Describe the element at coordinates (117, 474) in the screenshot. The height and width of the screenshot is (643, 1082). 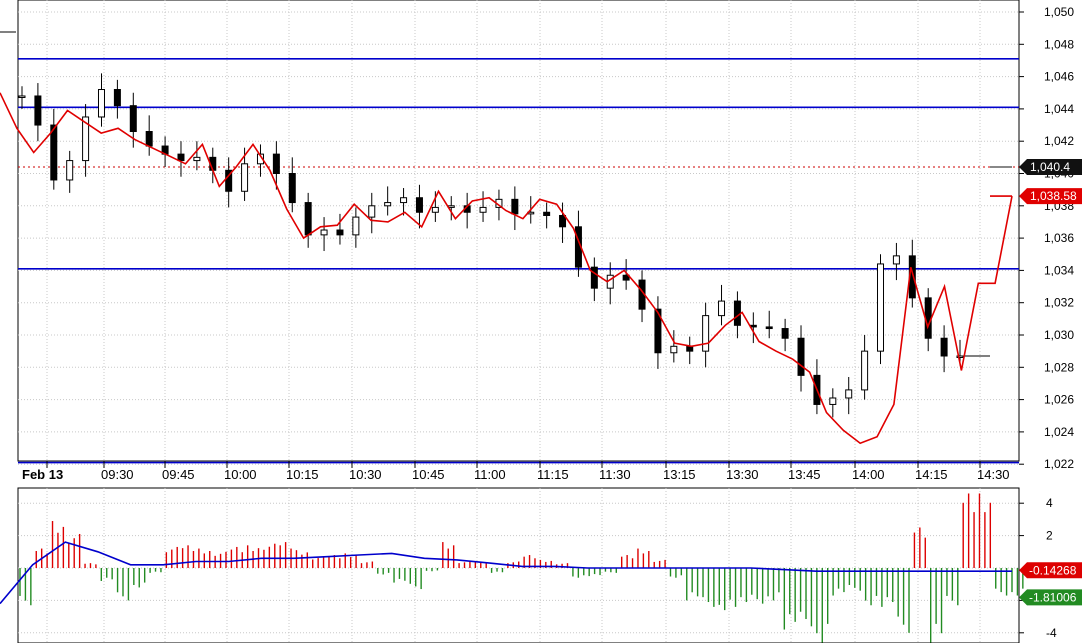
I see `time-tick-label: 09:30` at that location.